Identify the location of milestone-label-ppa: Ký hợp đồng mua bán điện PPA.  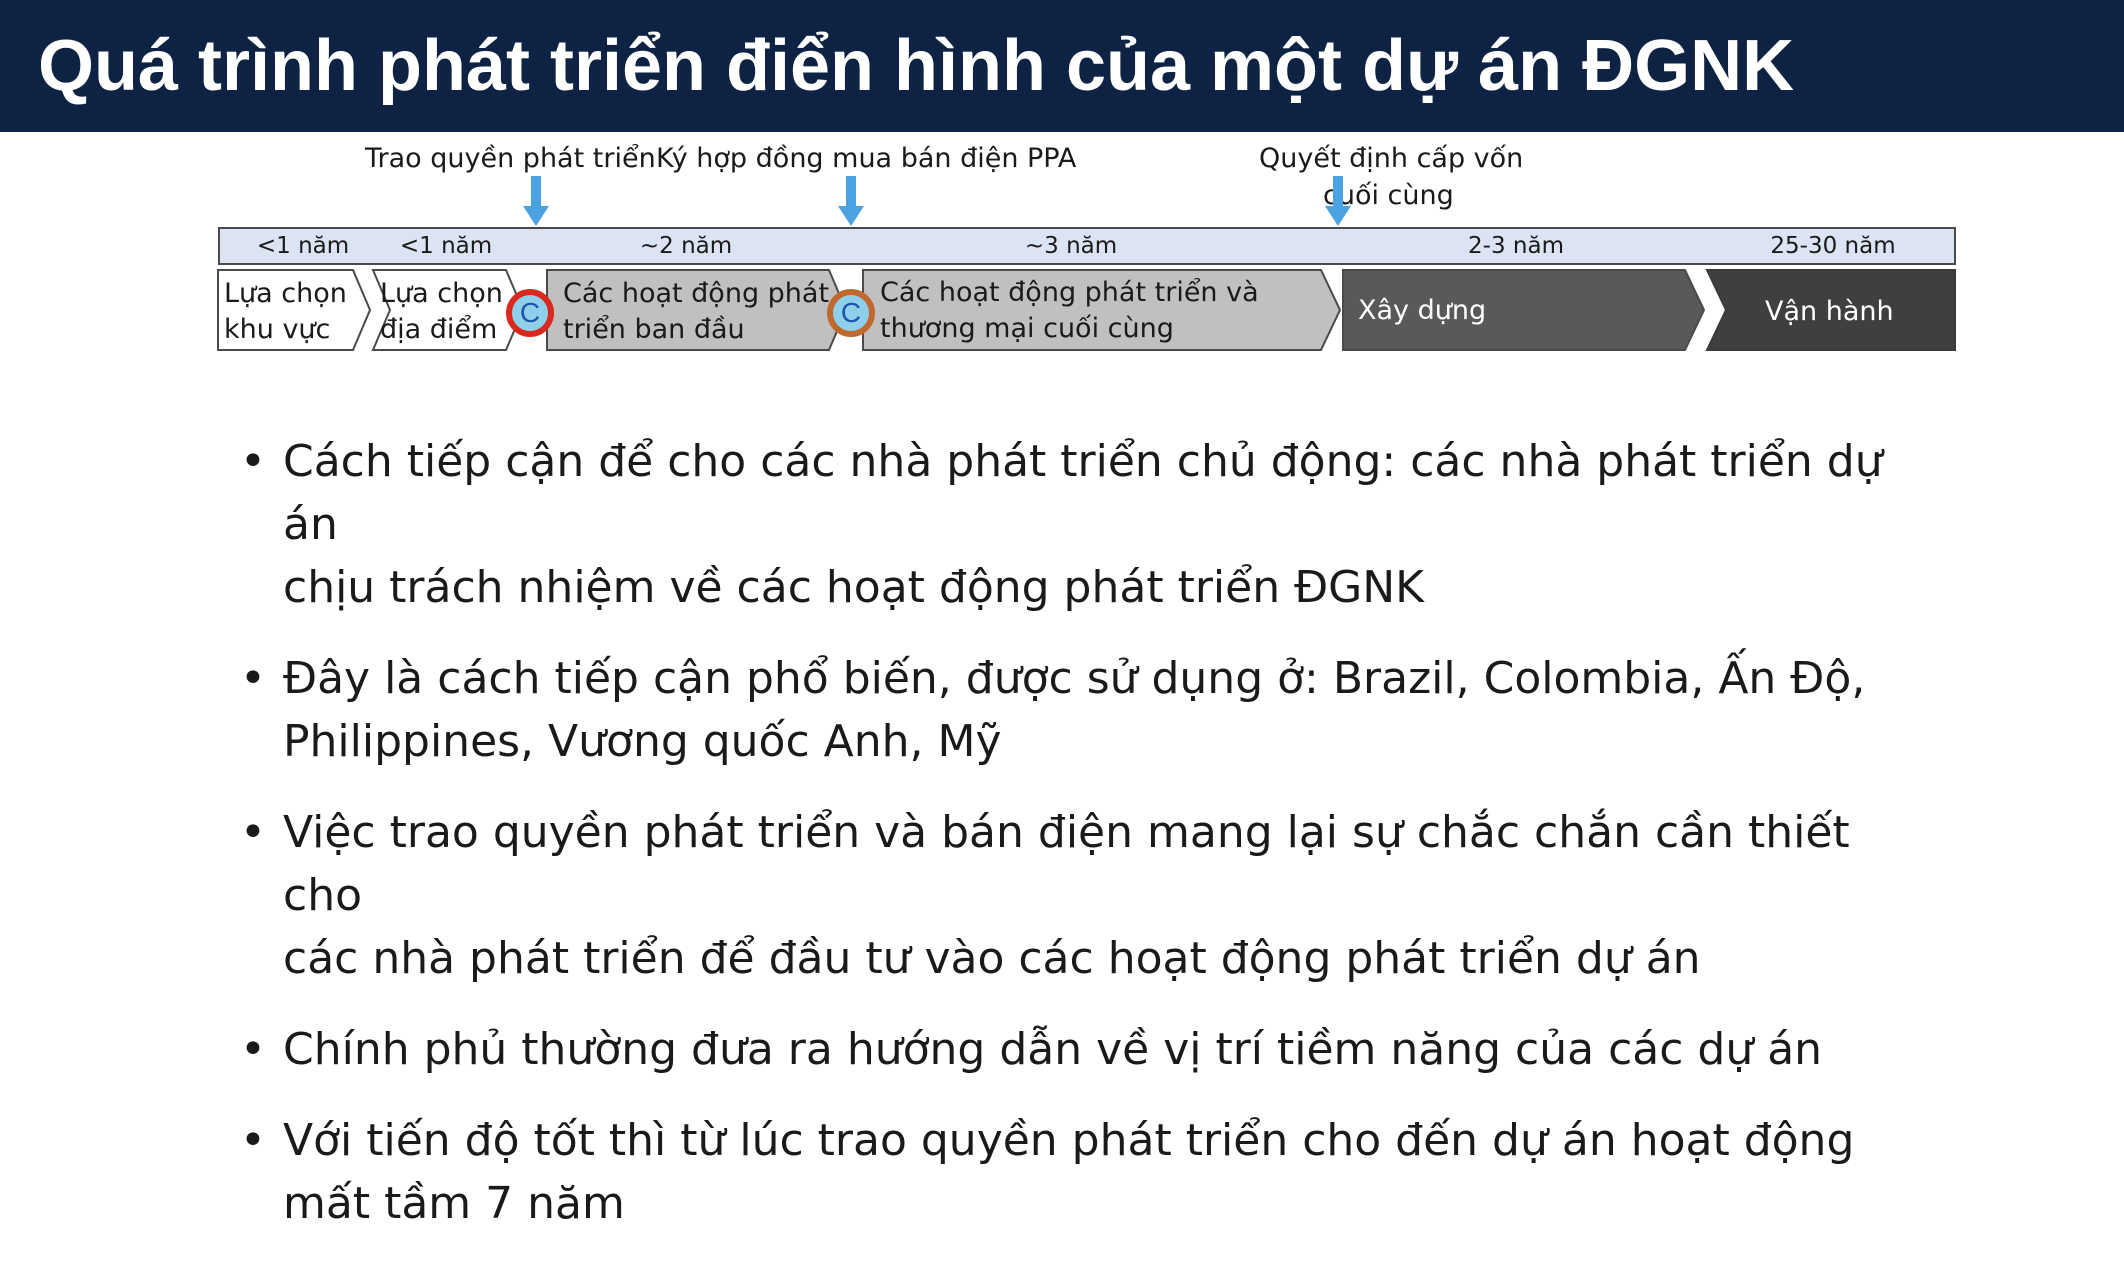
(866, 158).